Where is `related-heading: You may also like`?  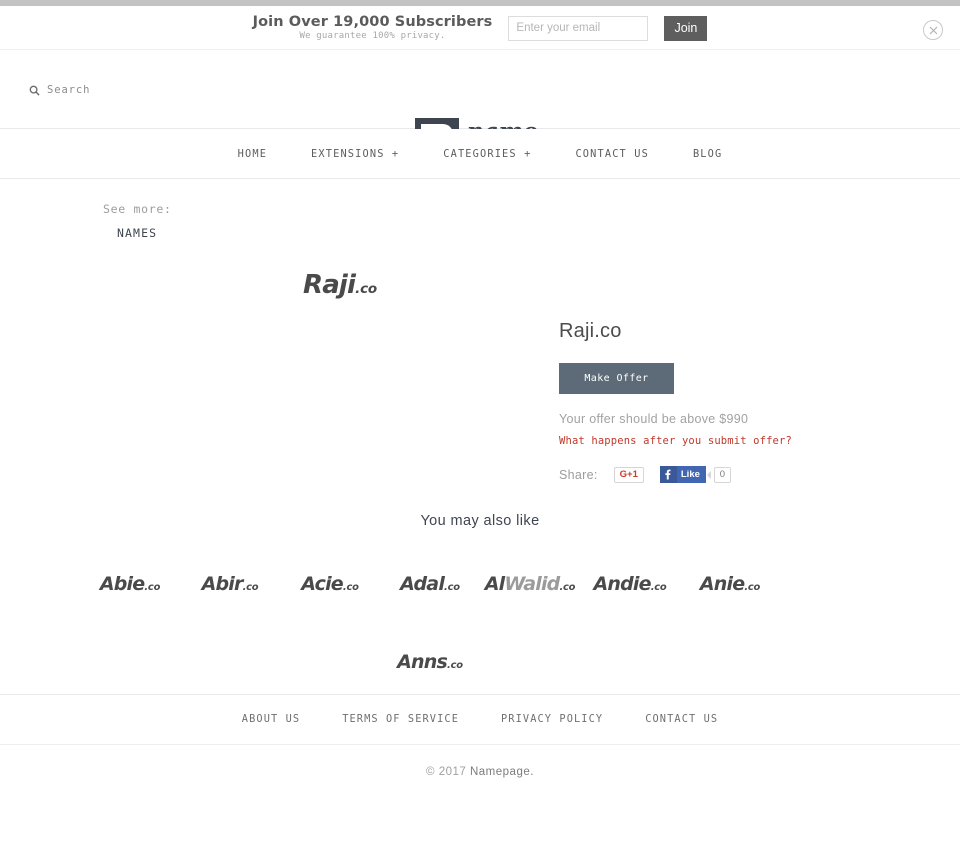
related-heading: You may also like is located at coordinates (480, 521).